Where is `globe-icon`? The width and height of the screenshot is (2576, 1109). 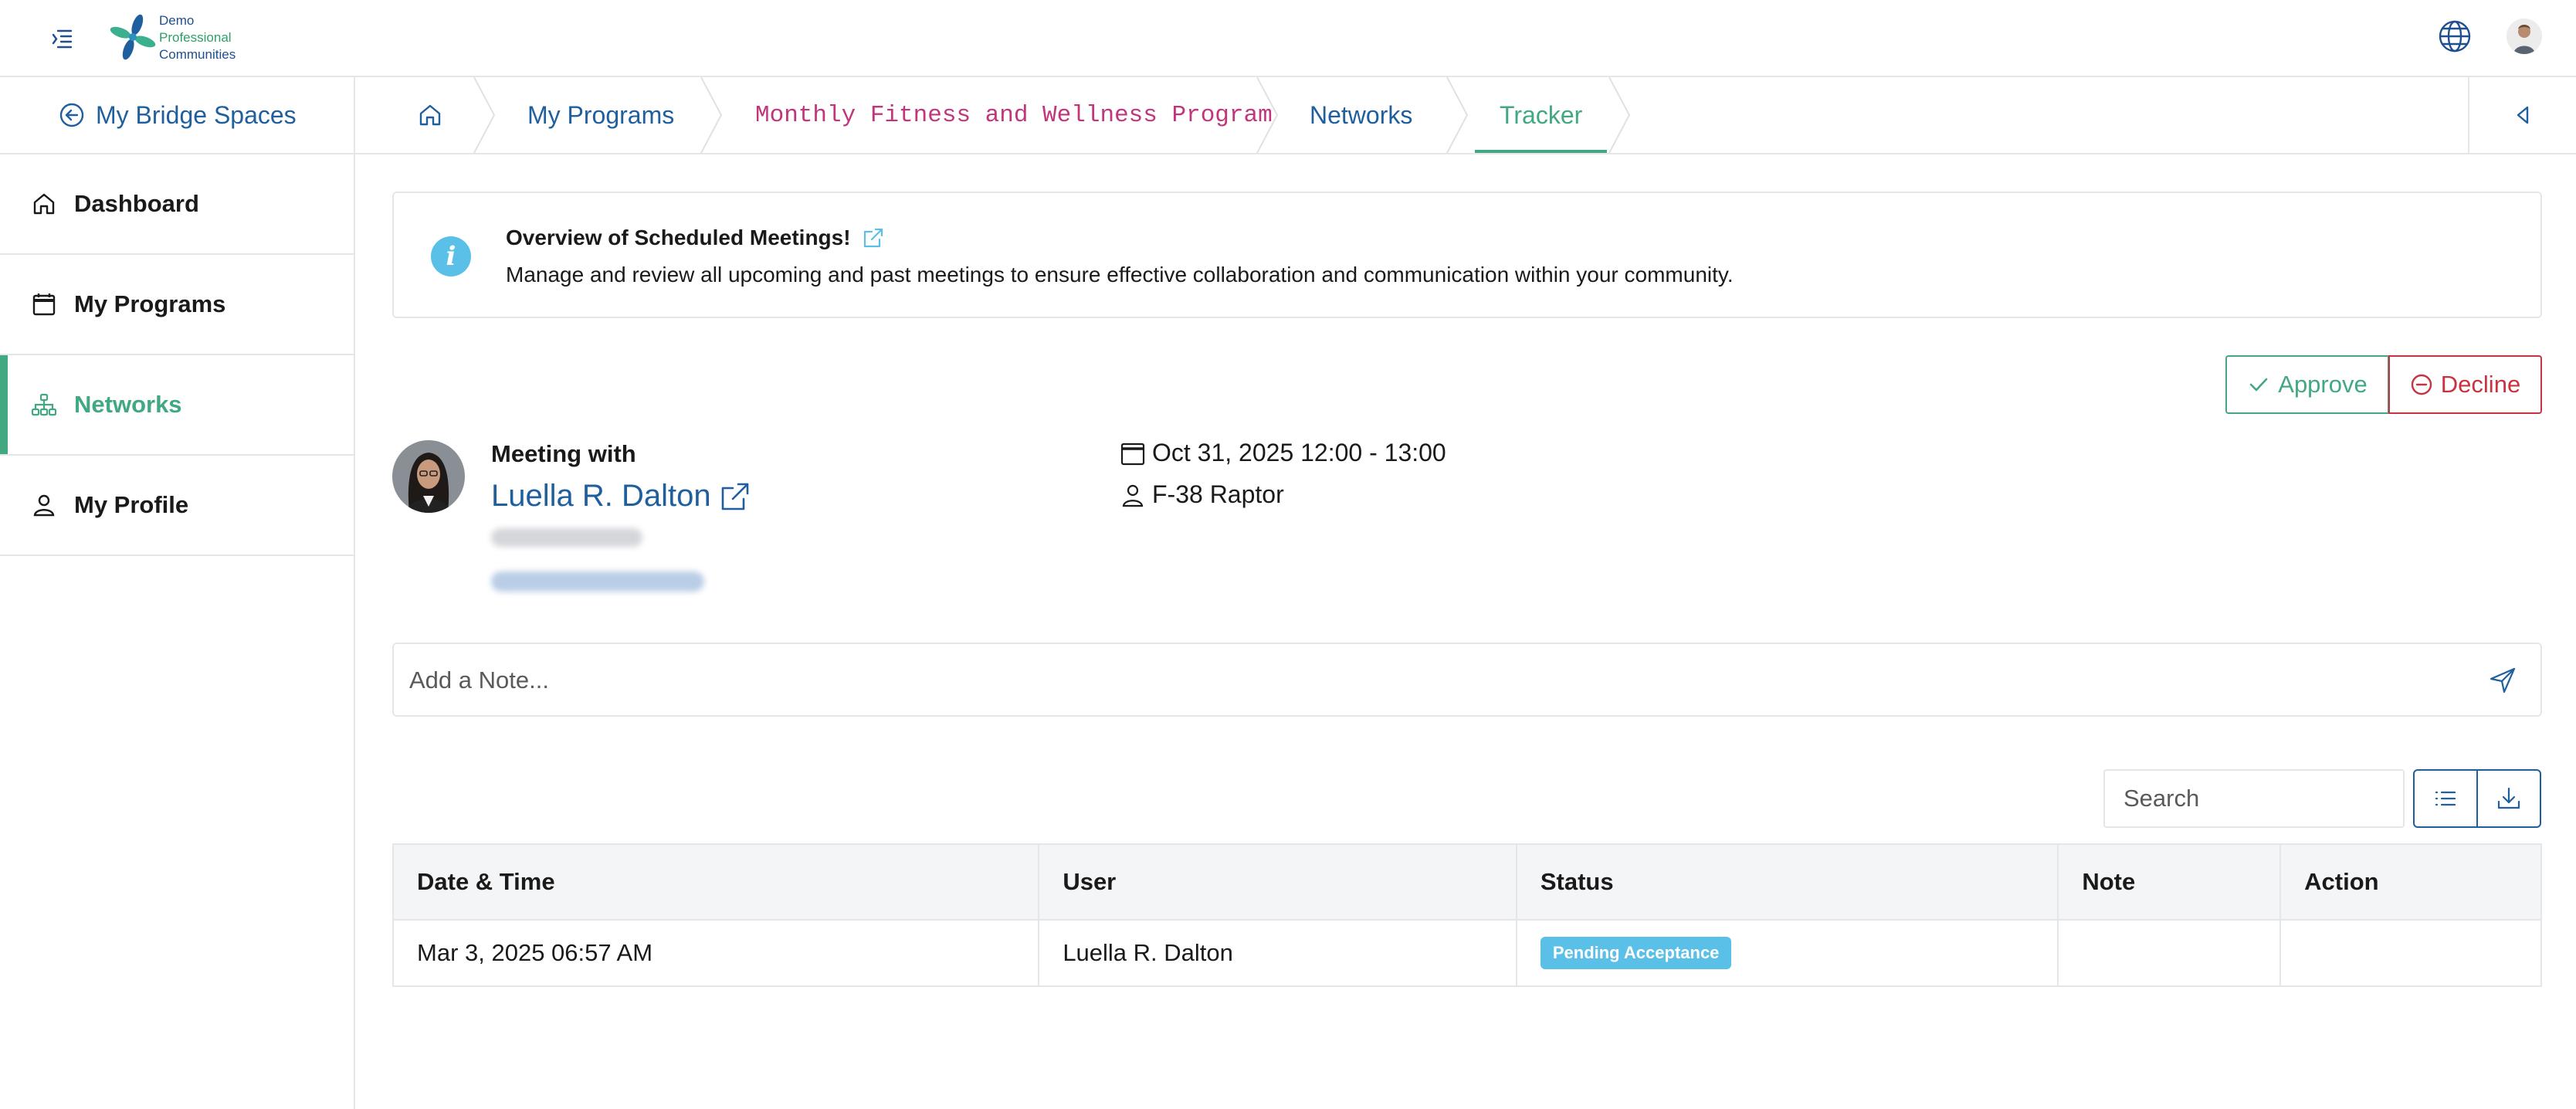
globe-icon is located at coordinates (2455, 36).